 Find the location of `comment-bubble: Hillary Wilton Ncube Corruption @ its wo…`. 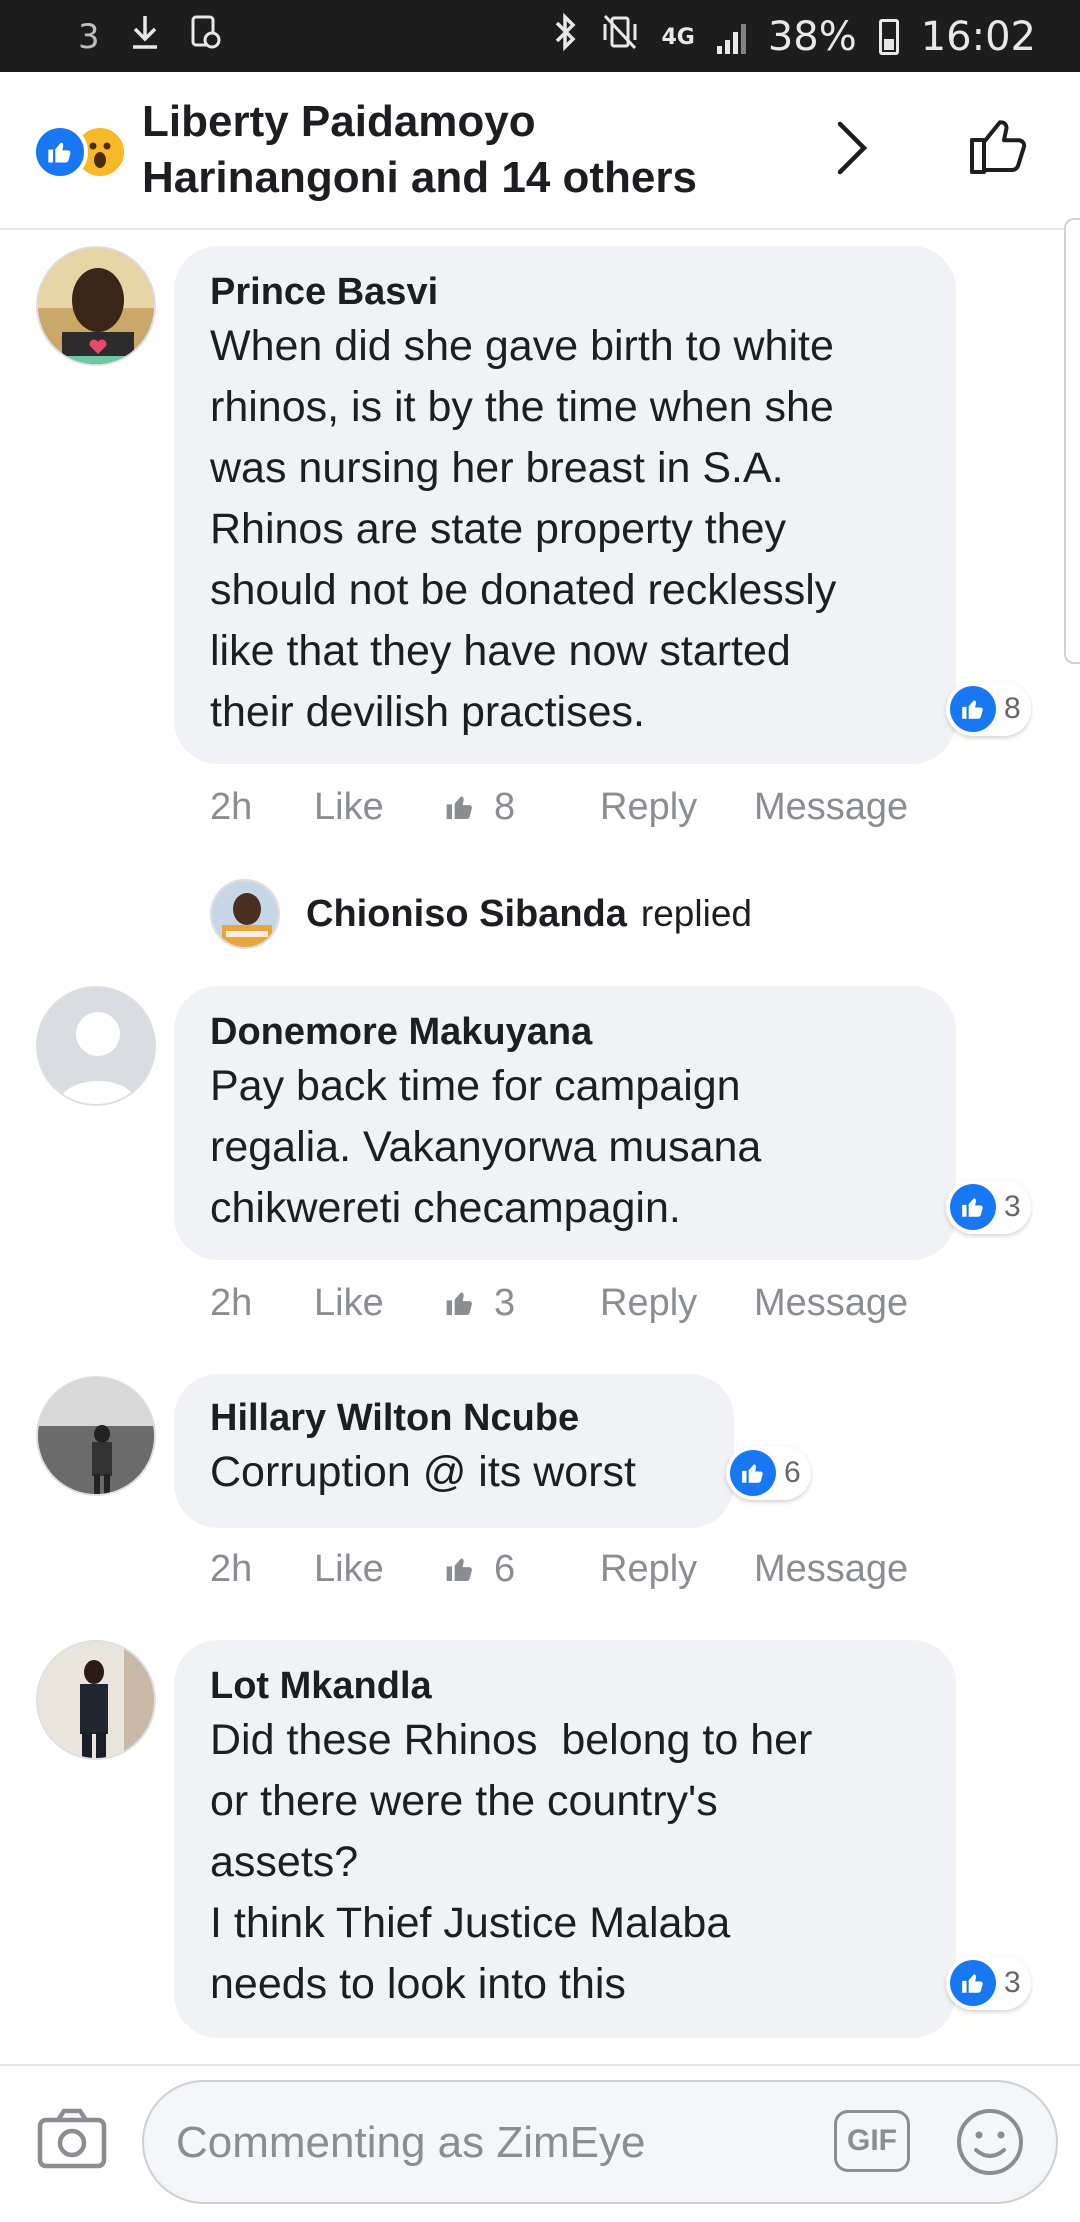

comment-bubble: Hillary Wilton Ncube Corruption @ its wo… is located at coordinates (454, 1451).